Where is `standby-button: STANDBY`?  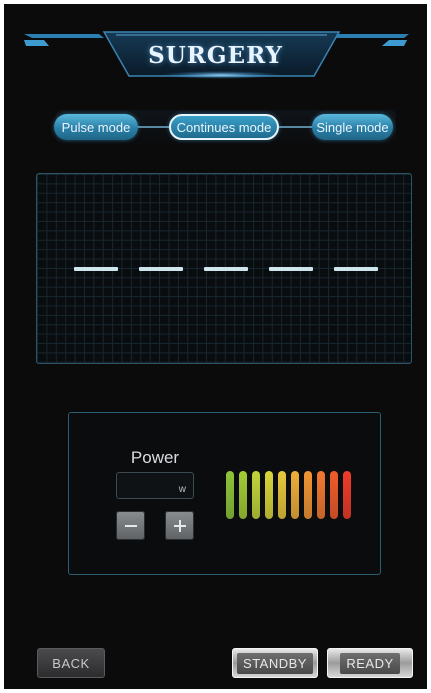 standby-button: STANDBY is located at coordinates (275, 663).